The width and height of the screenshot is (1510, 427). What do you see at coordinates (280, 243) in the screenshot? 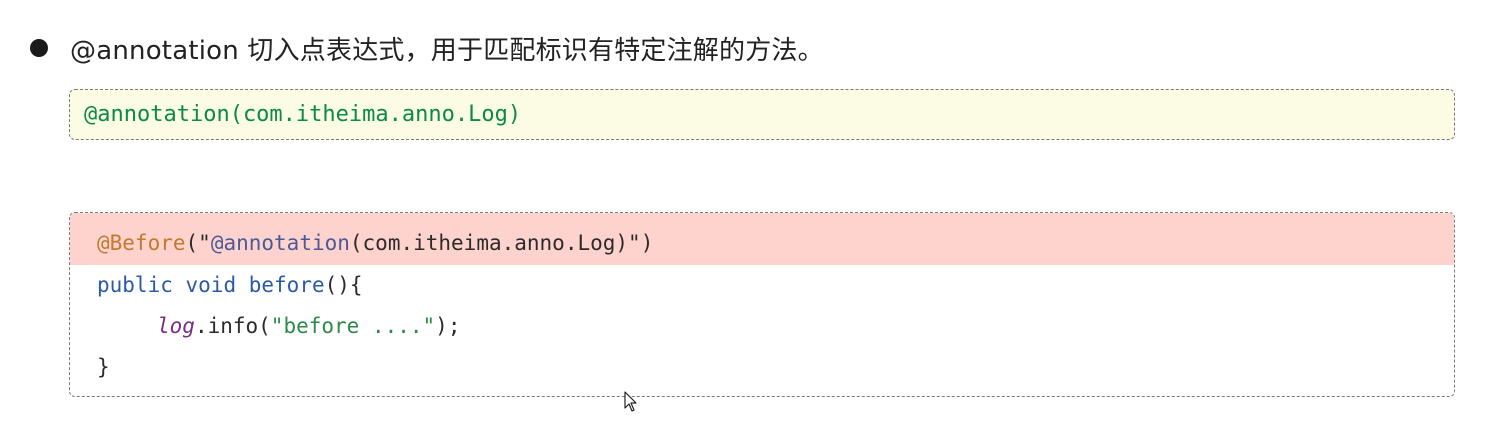
I see `code-arg-annotation: @annotation` at bounding box center [280, 243].